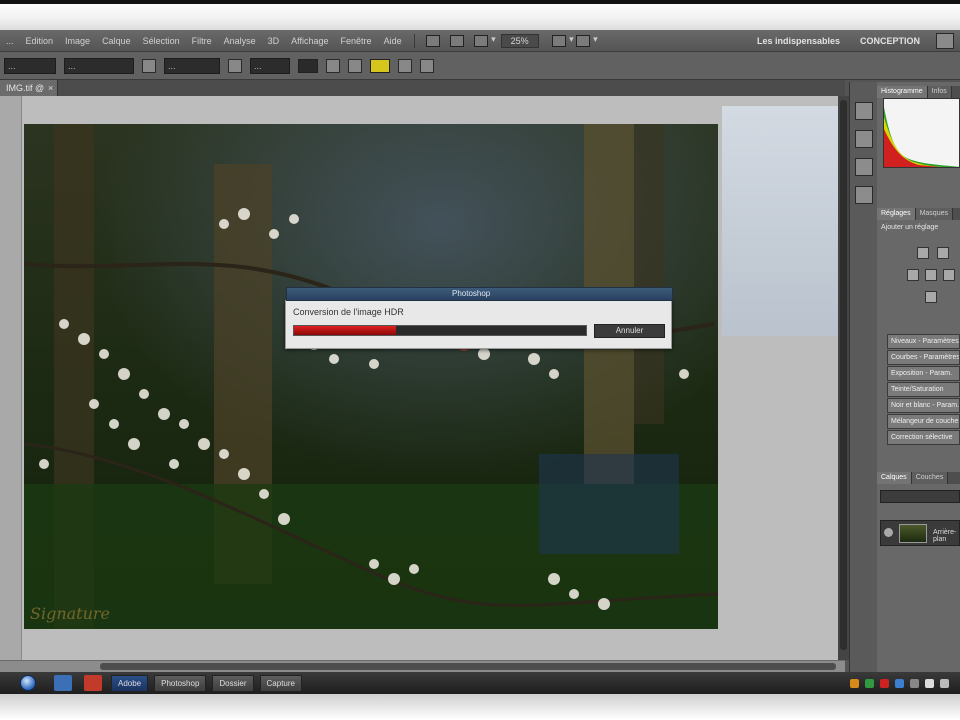  What do you see at coordinates (888, 532) in the screenshot?
I see `eye-icon` at bounding box center [888, 532].